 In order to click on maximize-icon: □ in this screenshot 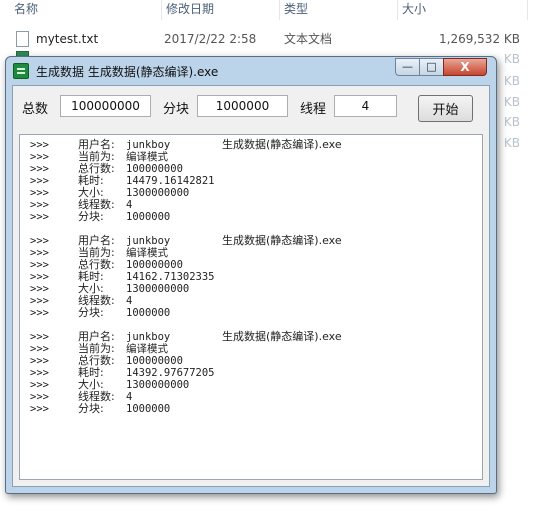, I will do `click(431, 66)`.